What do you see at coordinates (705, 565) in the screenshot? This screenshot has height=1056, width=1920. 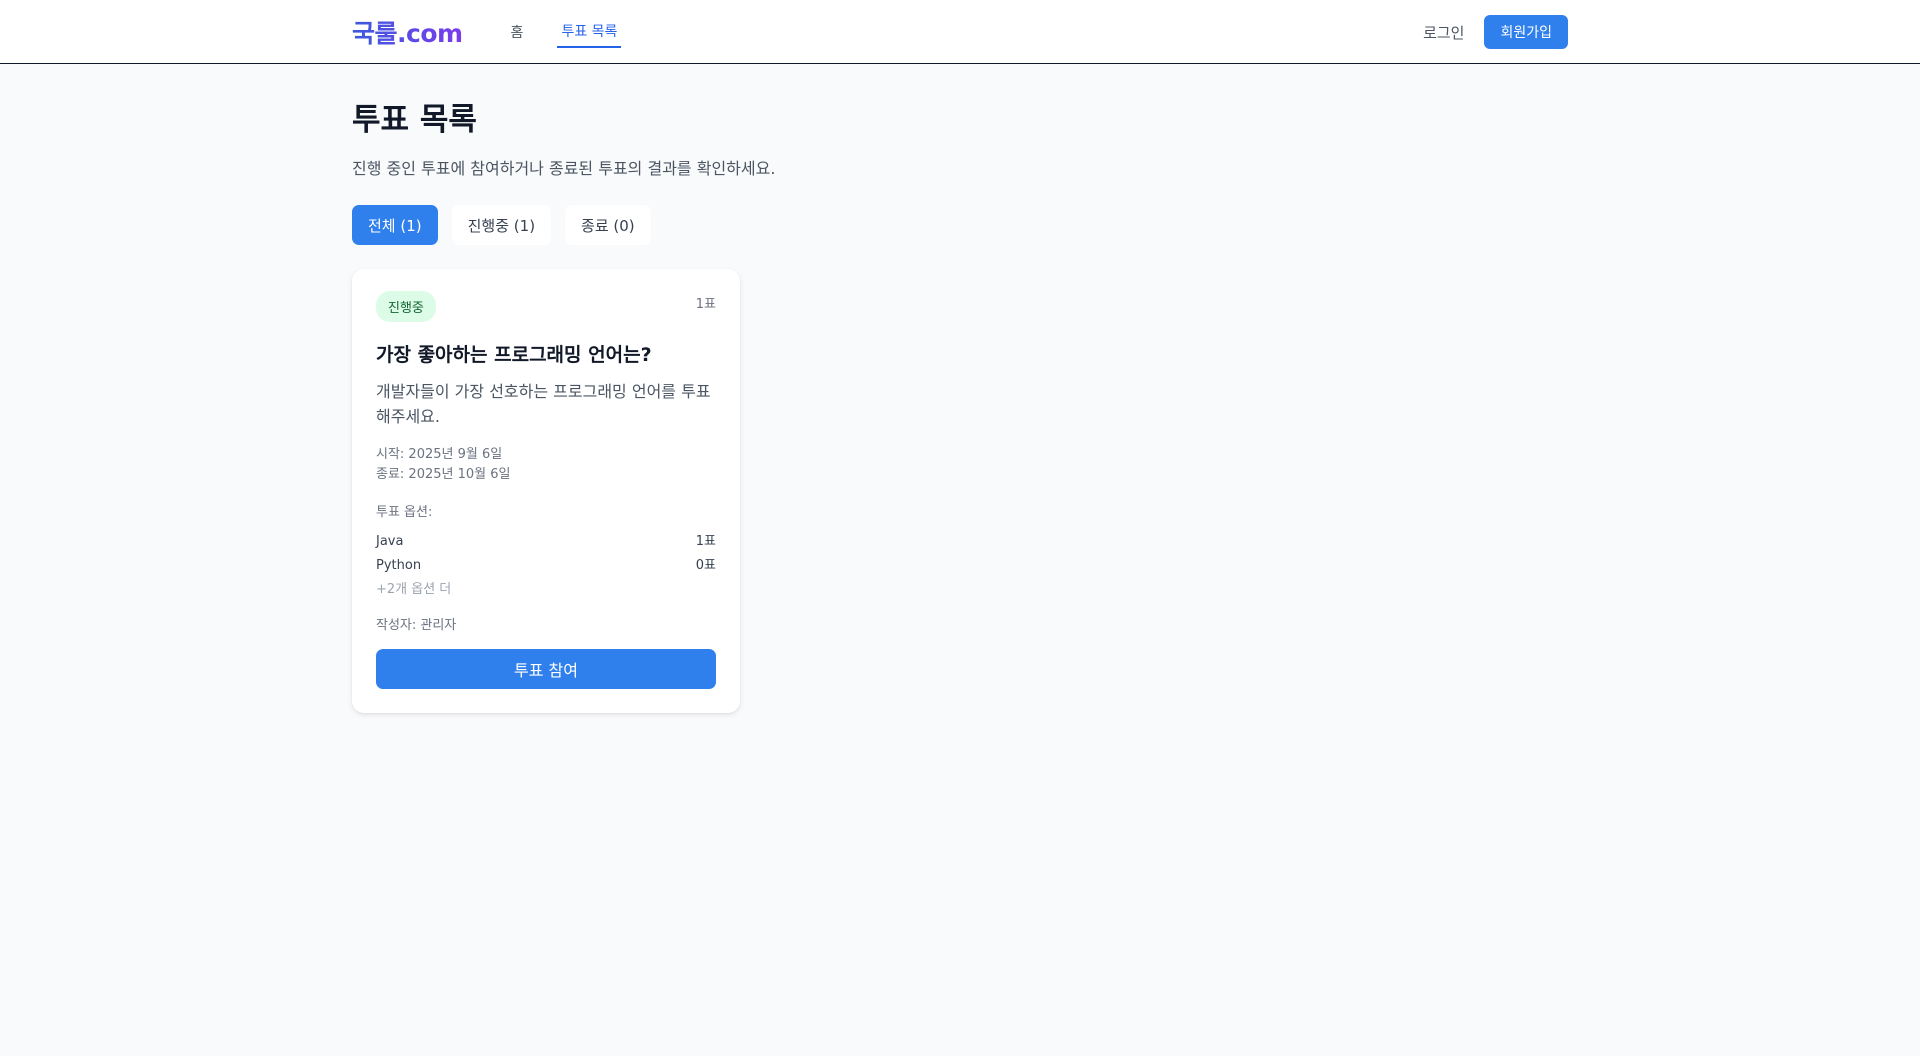 I see `option-votes: 0표` at bounding box center [705, 565].